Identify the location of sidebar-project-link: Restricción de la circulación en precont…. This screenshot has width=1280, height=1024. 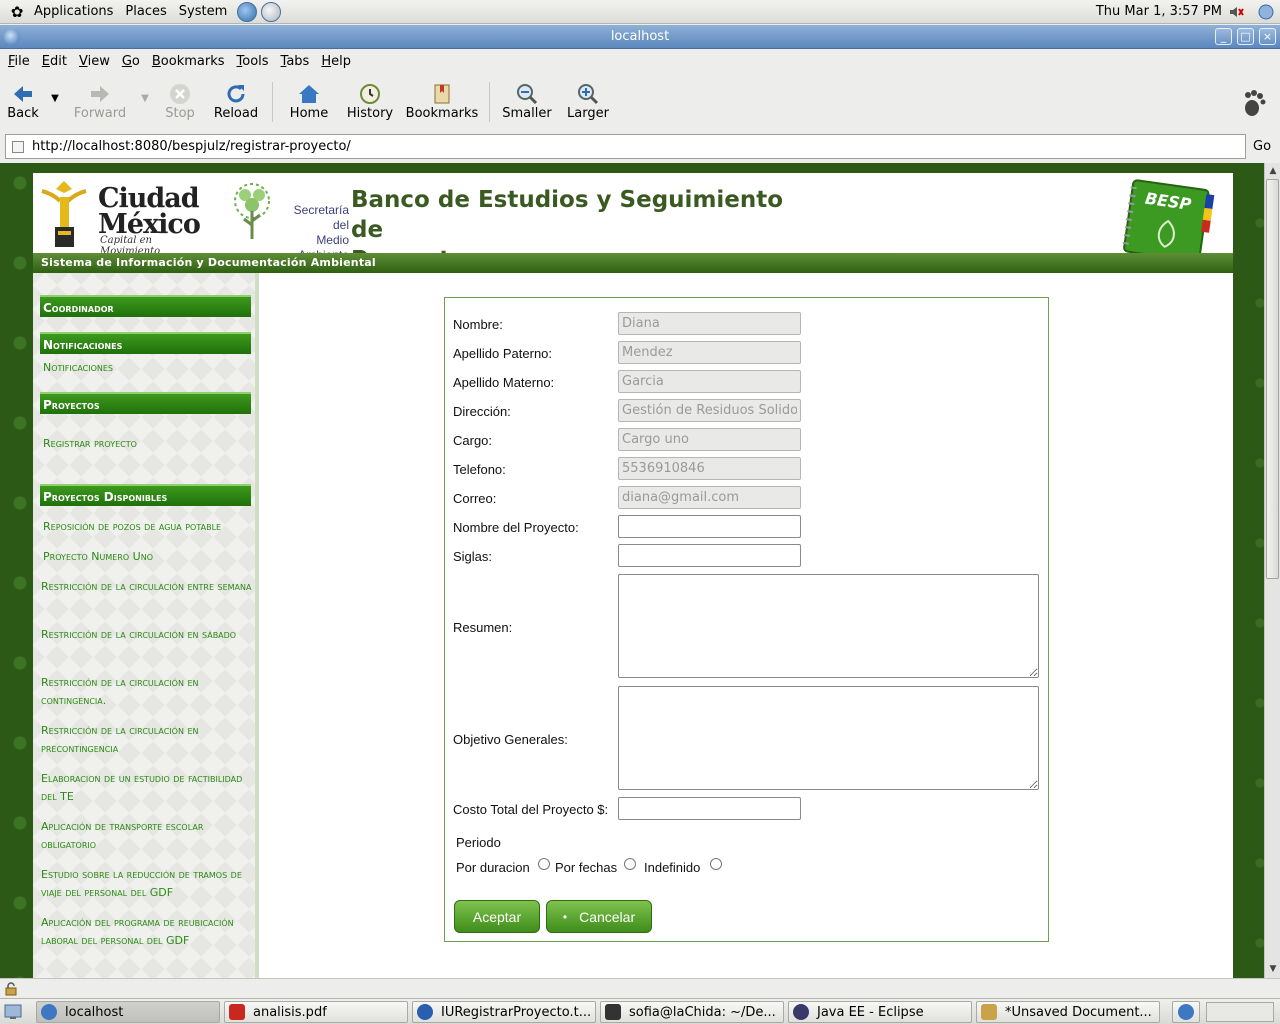
(147, 740).